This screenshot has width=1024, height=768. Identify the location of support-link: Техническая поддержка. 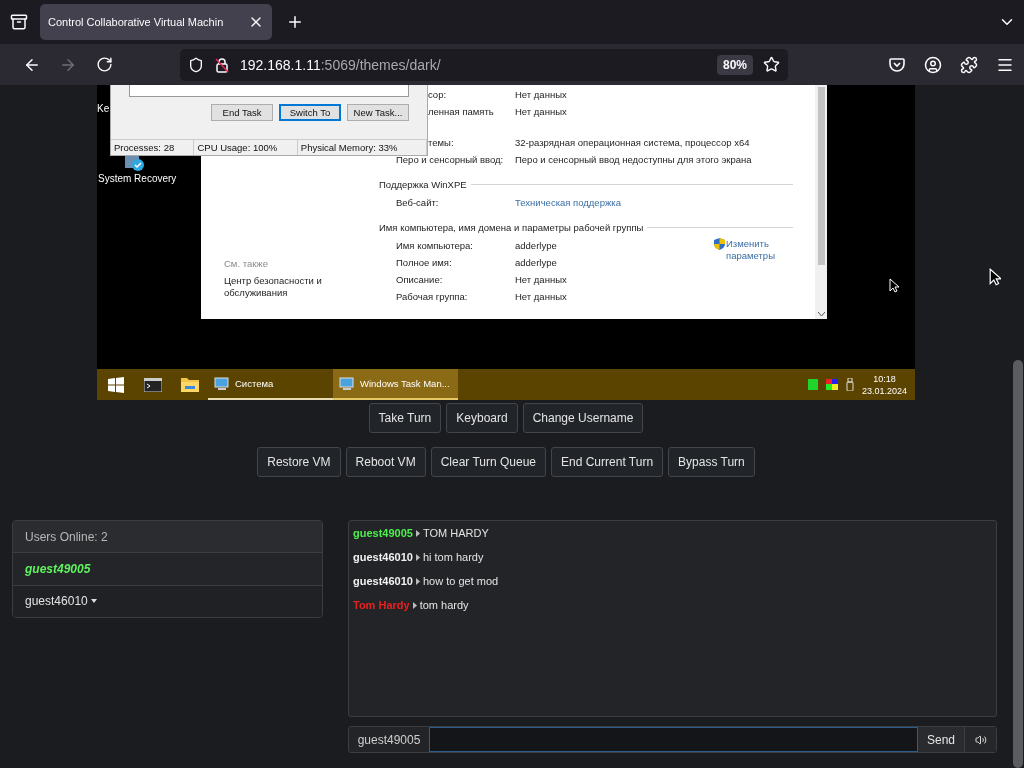
(568, 202).